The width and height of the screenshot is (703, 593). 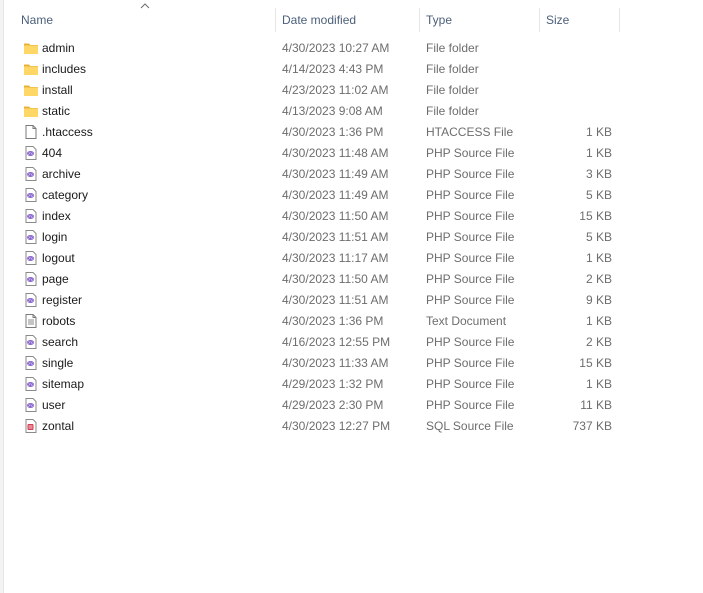 What do you see at coordinates (65, 195) in the screenshot?
I see `file-name: category` at bounding box center [65, 195].